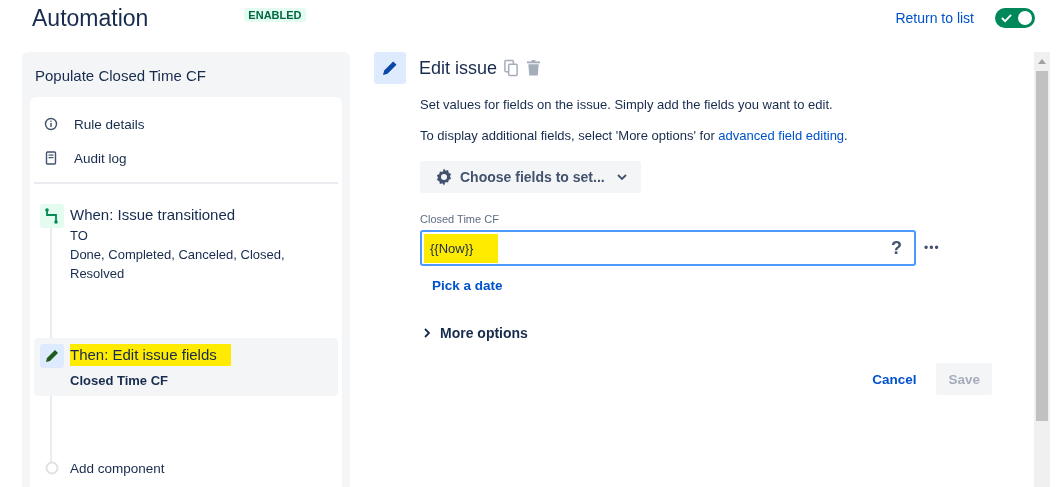 The width and height of the screenshot is (1062, 487). What do you see at coordinates (178, 264) in the screenshot?
I see `step-detail: Done, Completed, Canceled, Closed, Resolved` at bounding box center [178, 264].